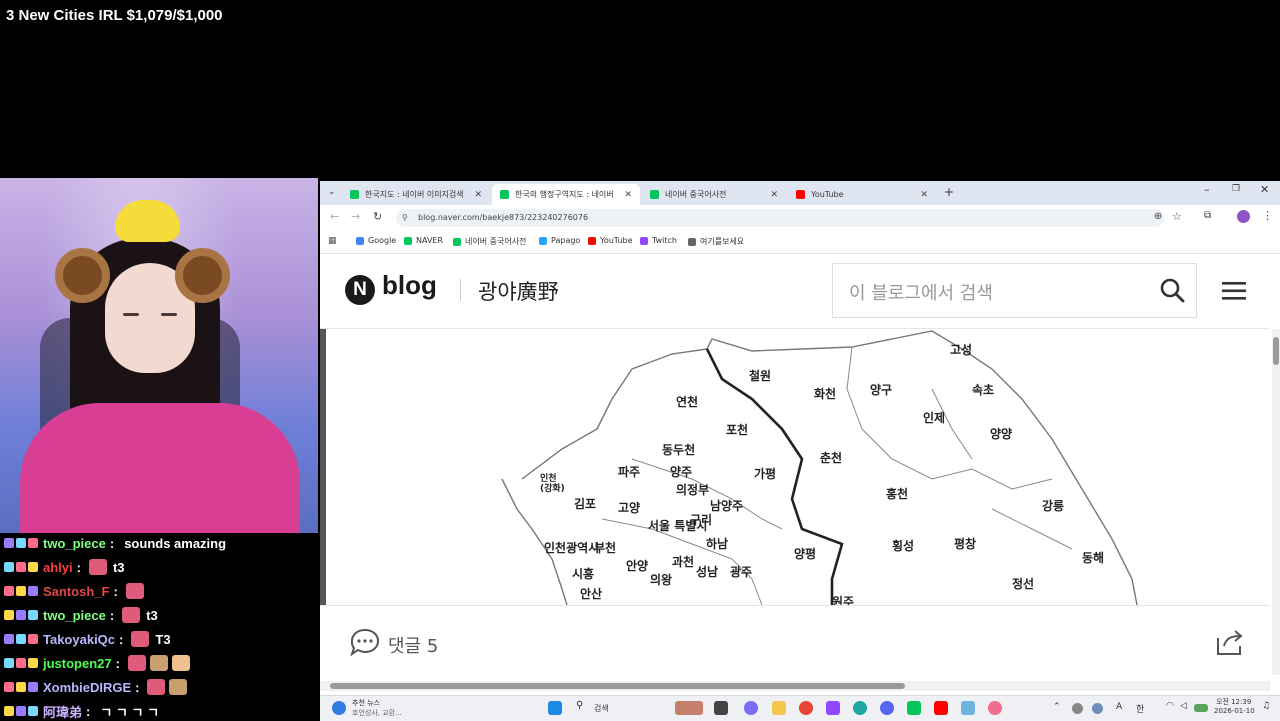  I want to click on clock-date: 2026-01-10, so click(1234, 711).